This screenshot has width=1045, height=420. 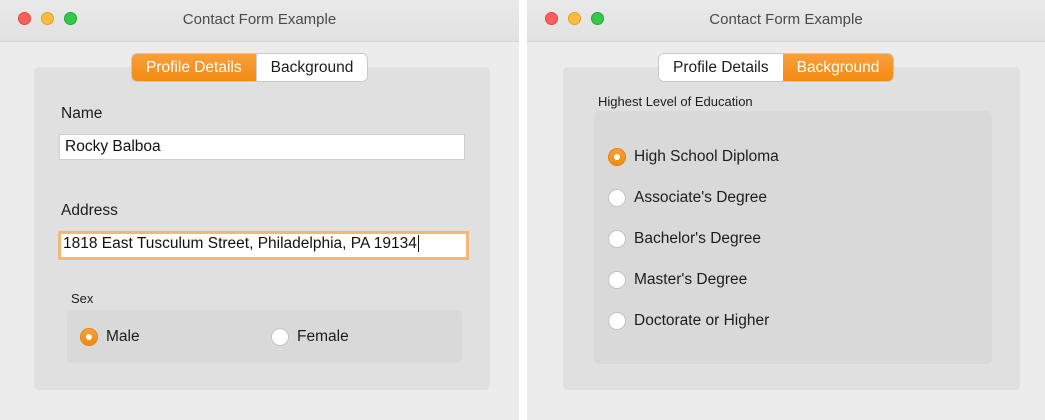 I want to click on radio-doctorate-or-higher: Doctorate or Higher, so click(x=688, y=321).